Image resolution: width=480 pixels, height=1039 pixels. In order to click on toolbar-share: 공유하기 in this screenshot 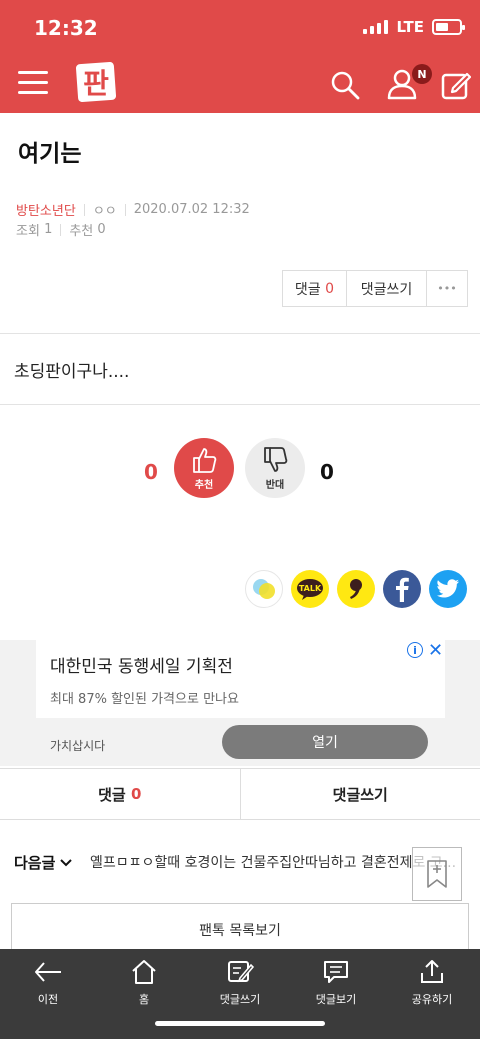, I will do `click(432, 994)`.